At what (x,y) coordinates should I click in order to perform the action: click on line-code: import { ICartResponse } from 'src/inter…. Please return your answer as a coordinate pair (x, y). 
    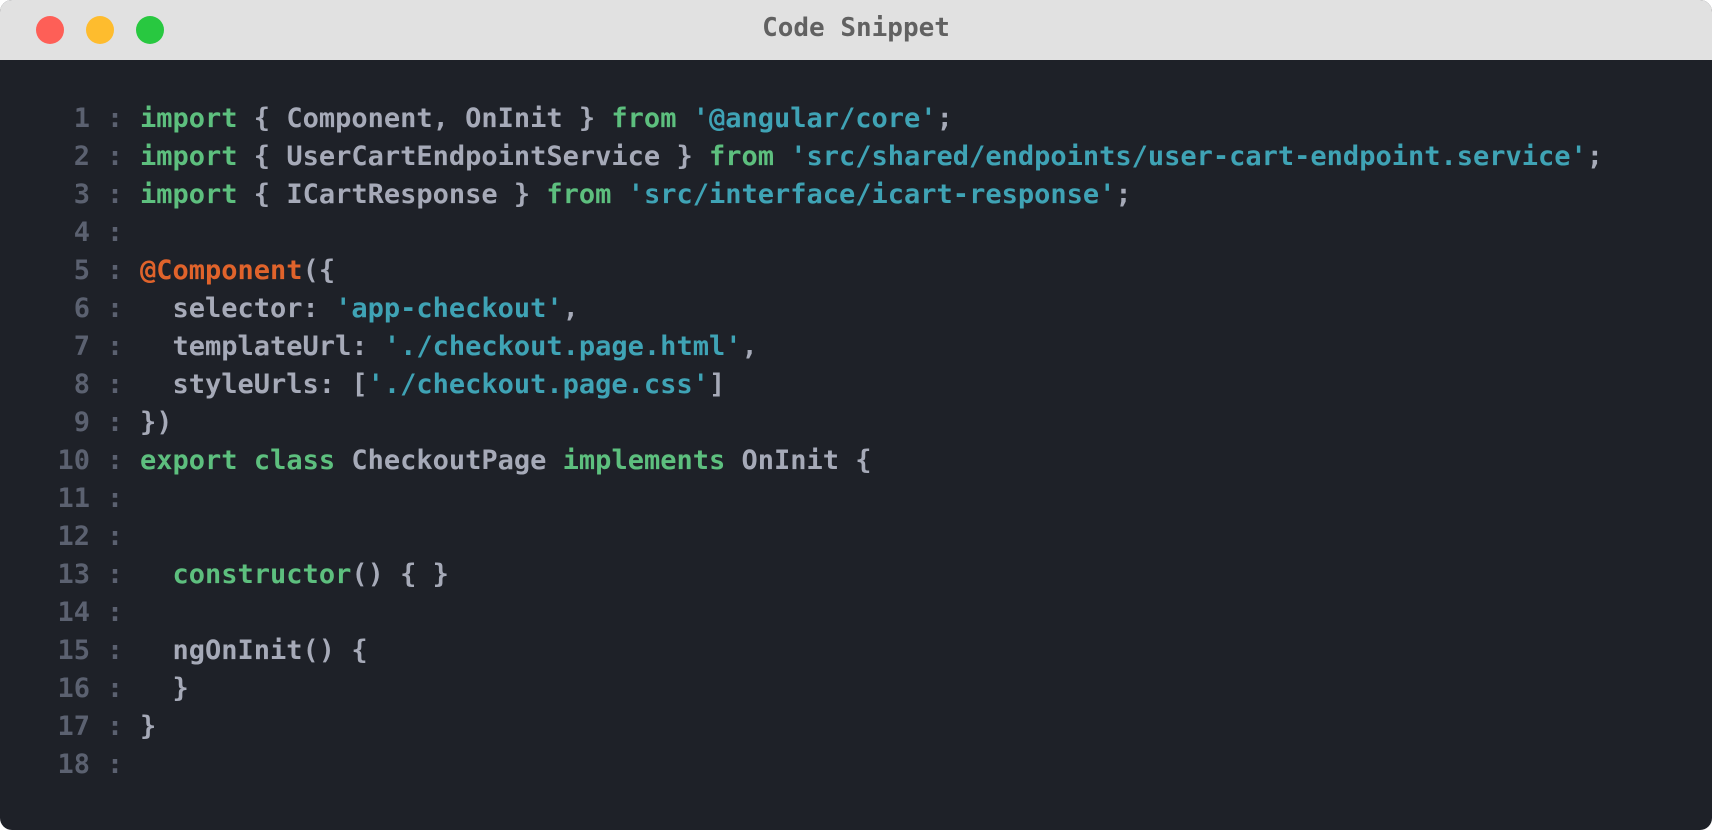
    Looking at the image, I should click on (636, 195).